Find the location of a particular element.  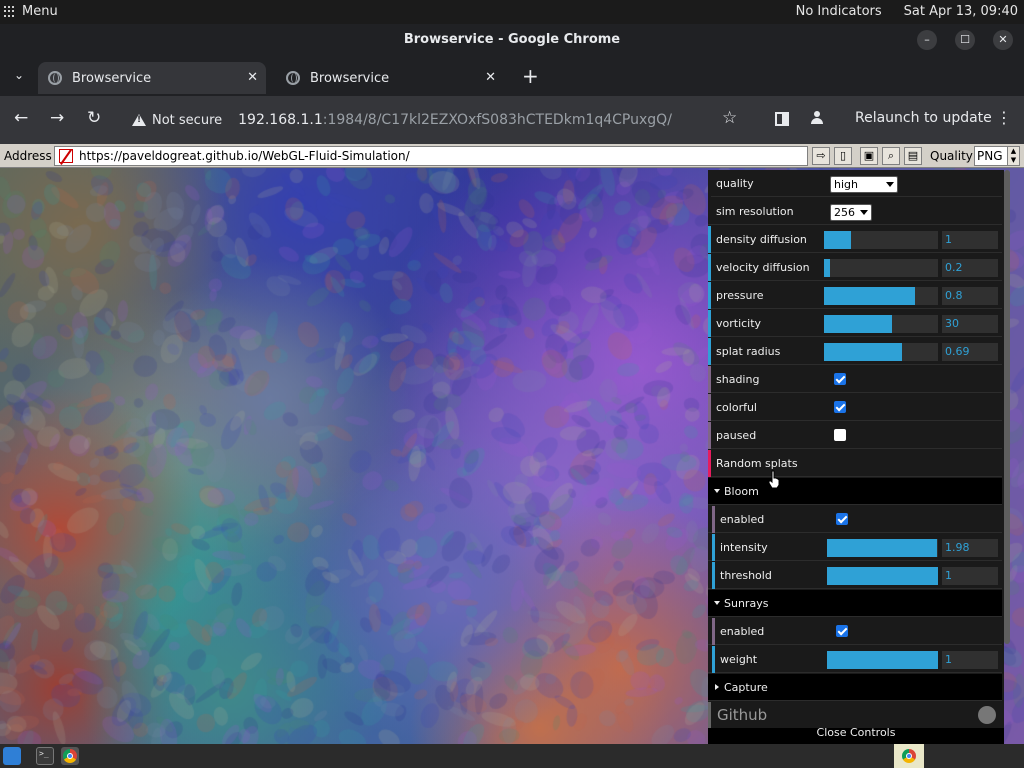

control-density-diffusion: density diffusion 1 is located at coordinates (855, 239).